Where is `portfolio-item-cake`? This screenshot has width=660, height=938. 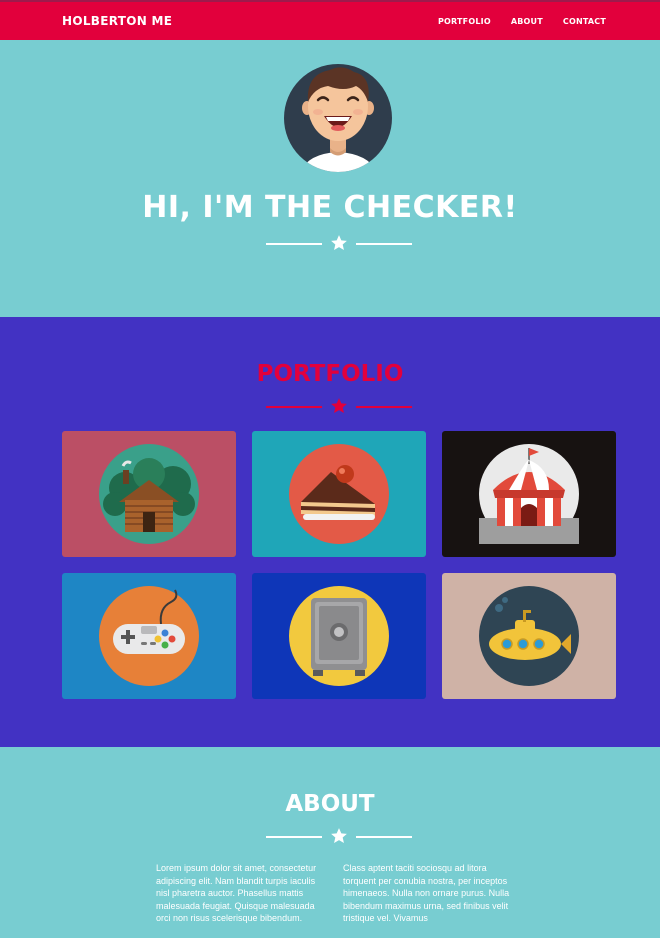
portfolio-item-cake is located at coordinates (339, 494).